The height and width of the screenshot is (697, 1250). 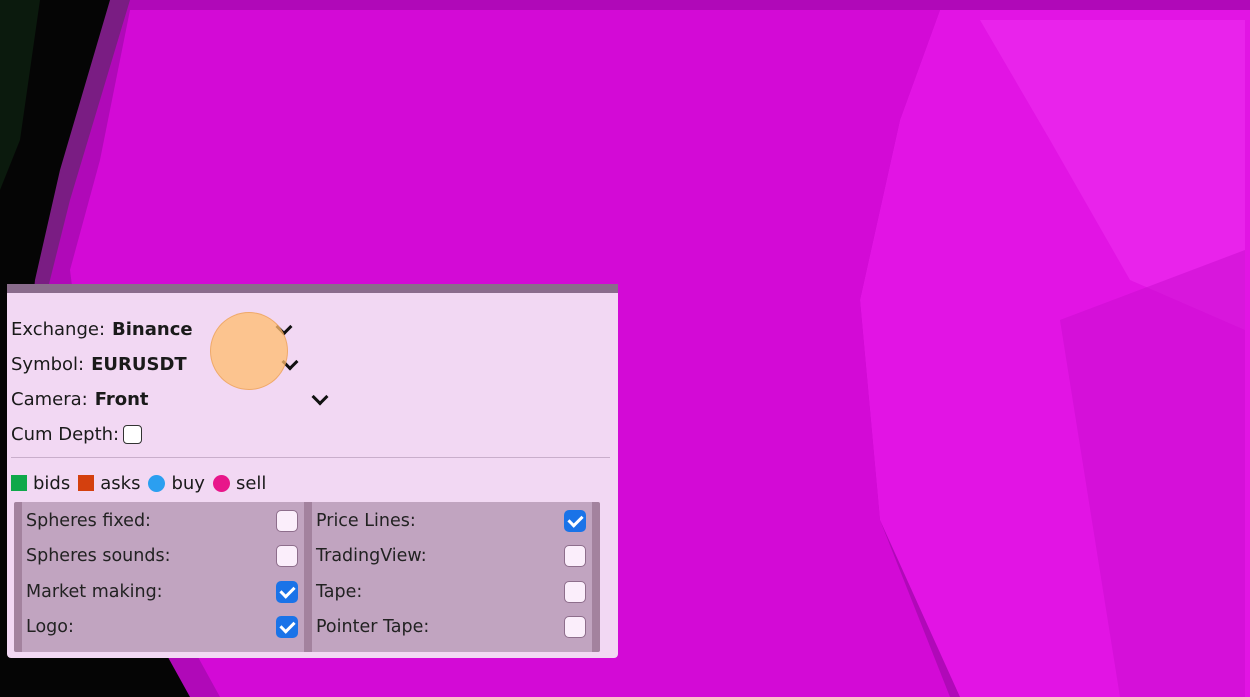 I want to click on option-logo: Logo:, so click(x=162, y=627).